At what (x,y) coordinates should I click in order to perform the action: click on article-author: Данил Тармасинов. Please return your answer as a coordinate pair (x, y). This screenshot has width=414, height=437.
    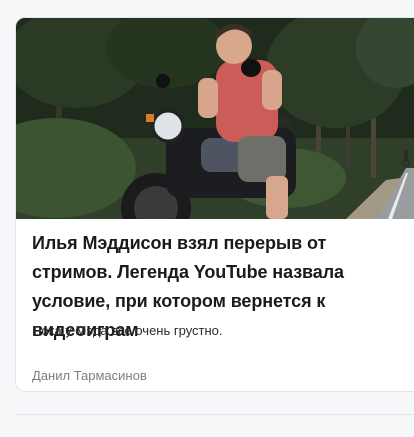
    Looking at the image, I should click on (89, 376).